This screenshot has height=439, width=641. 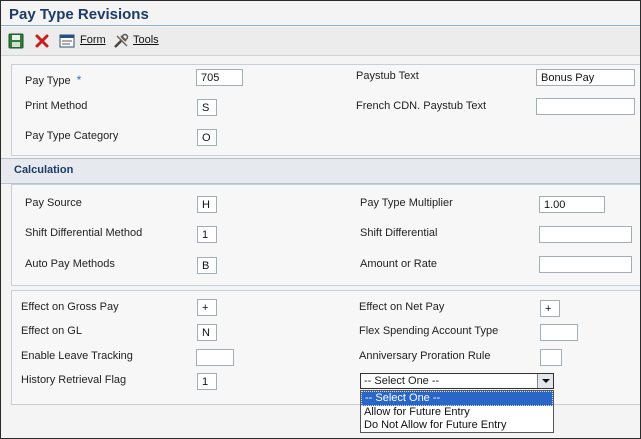 What do you see at coordinates (545, 381) in the screenshot?
I see `chevron-down-icon` at bounding box center [545, 381].